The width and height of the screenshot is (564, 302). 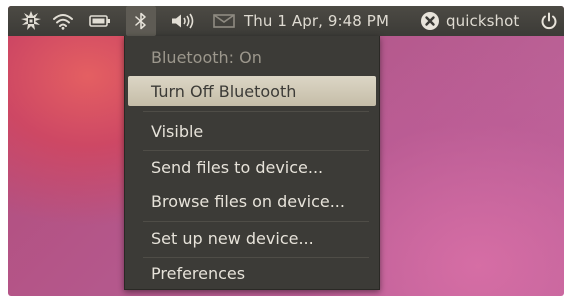 I want to click on bluetooth-status-label: Bluetooth: On, so click(x=206, y=57).